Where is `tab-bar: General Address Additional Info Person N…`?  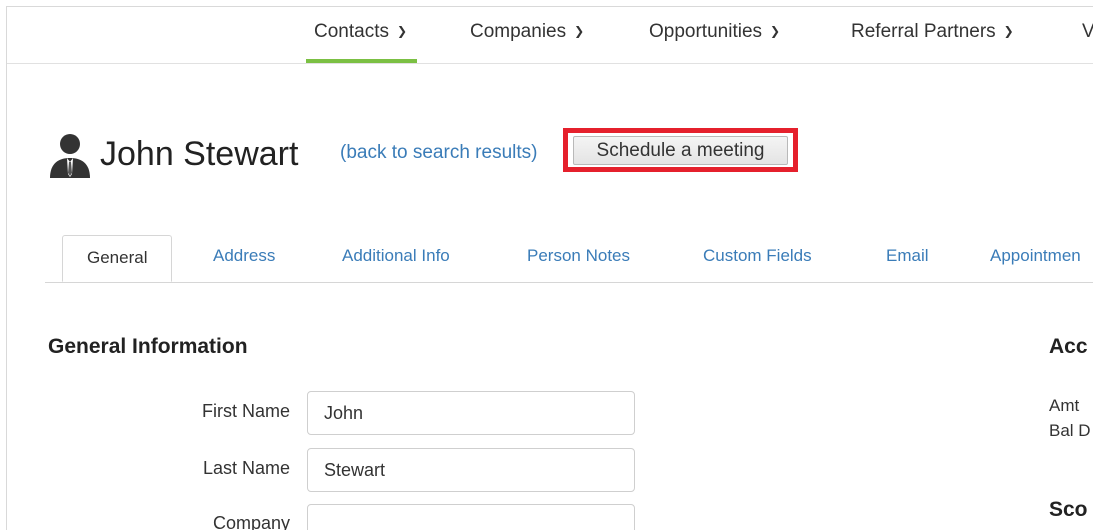 tab-bar: General Address Additional Info Person N… is located at coordinates (569, 259).